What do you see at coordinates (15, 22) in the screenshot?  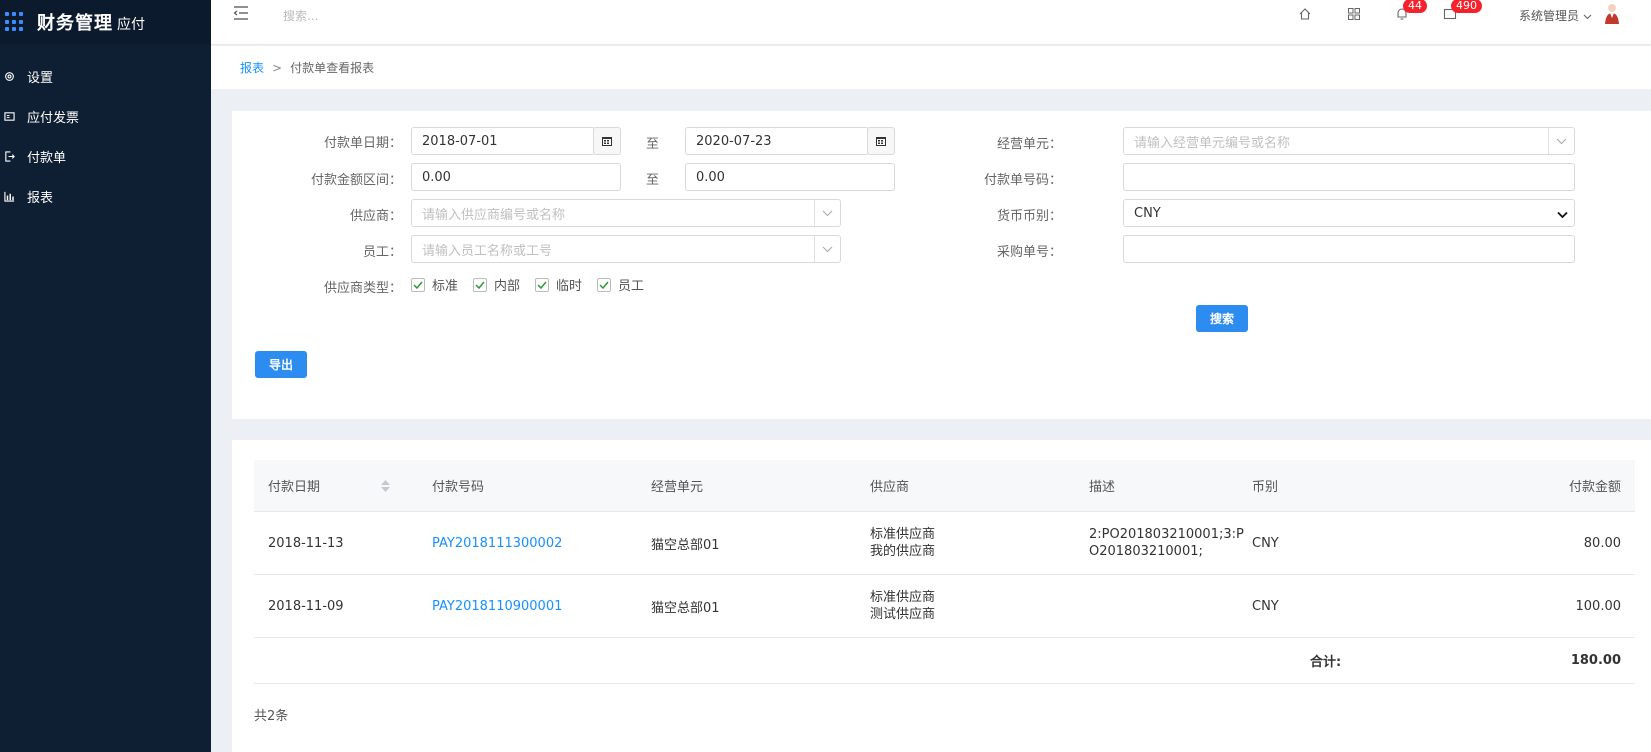 I see `apps-grid-icon` at bounding box center [15, 22].